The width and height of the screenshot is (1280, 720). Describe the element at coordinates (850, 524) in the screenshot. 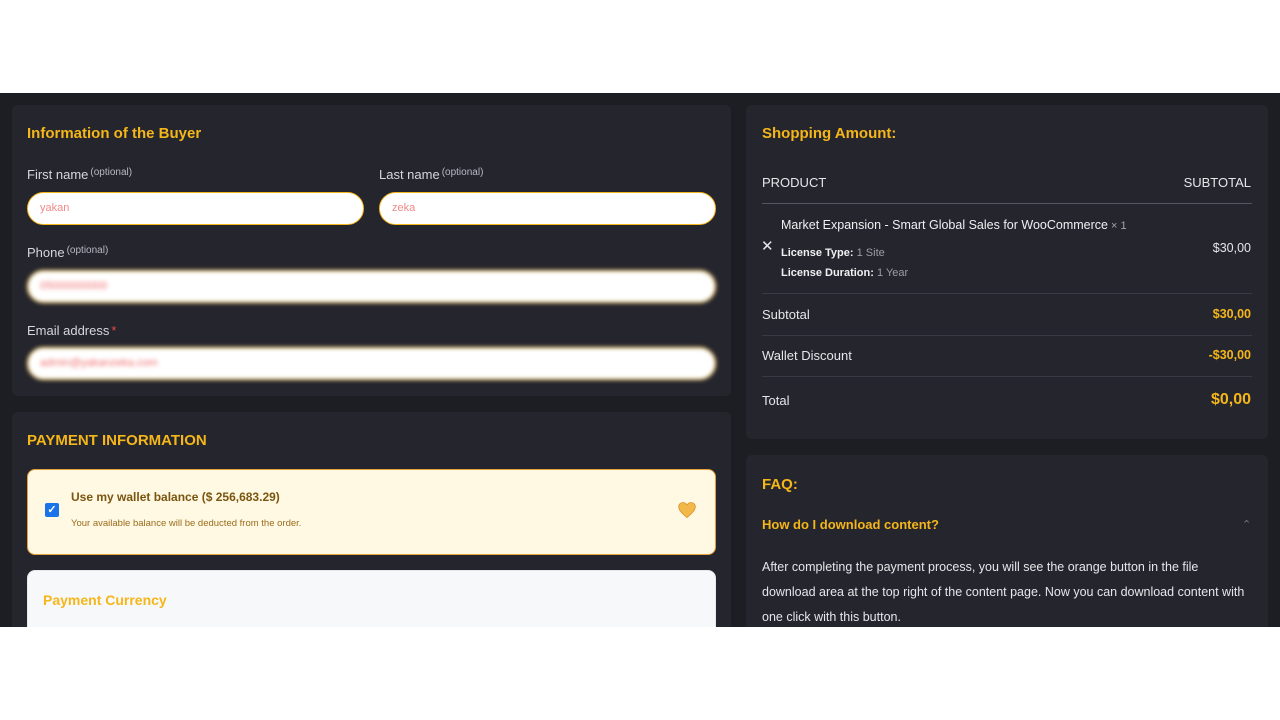

I see `faq-question: How do I download content?` at that location.